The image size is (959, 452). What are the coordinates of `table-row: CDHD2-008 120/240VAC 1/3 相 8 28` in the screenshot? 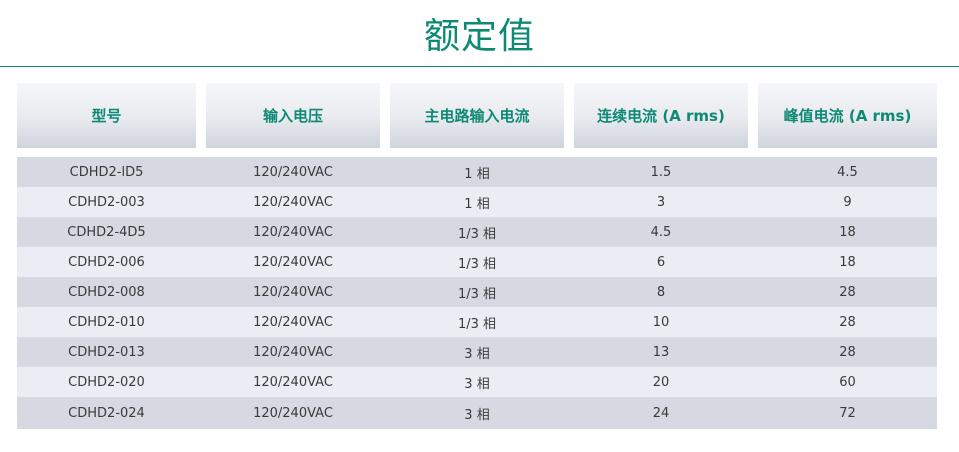 It's located at (477, 292).